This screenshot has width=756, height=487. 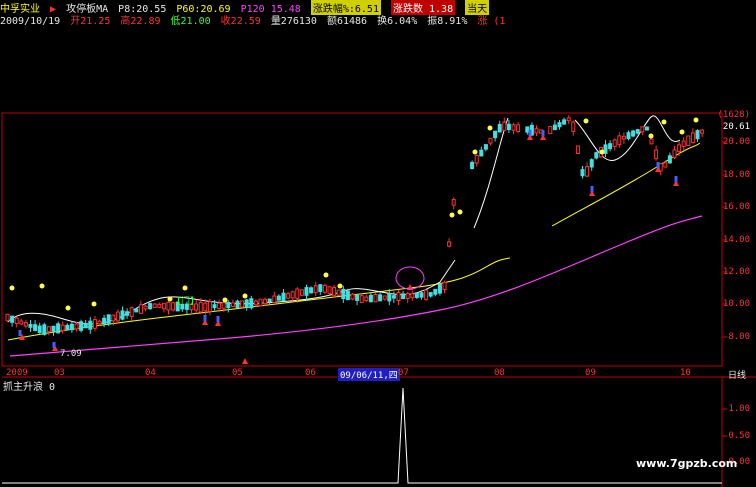 I want to click on volume-tag: (1628), so click(x=733, y=115).